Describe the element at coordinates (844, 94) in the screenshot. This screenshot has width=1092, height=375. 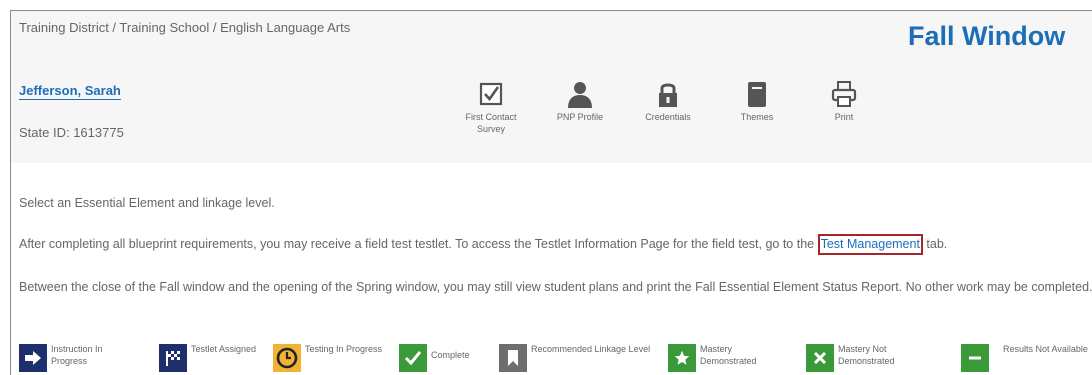
I see `printer-icon` at that location.